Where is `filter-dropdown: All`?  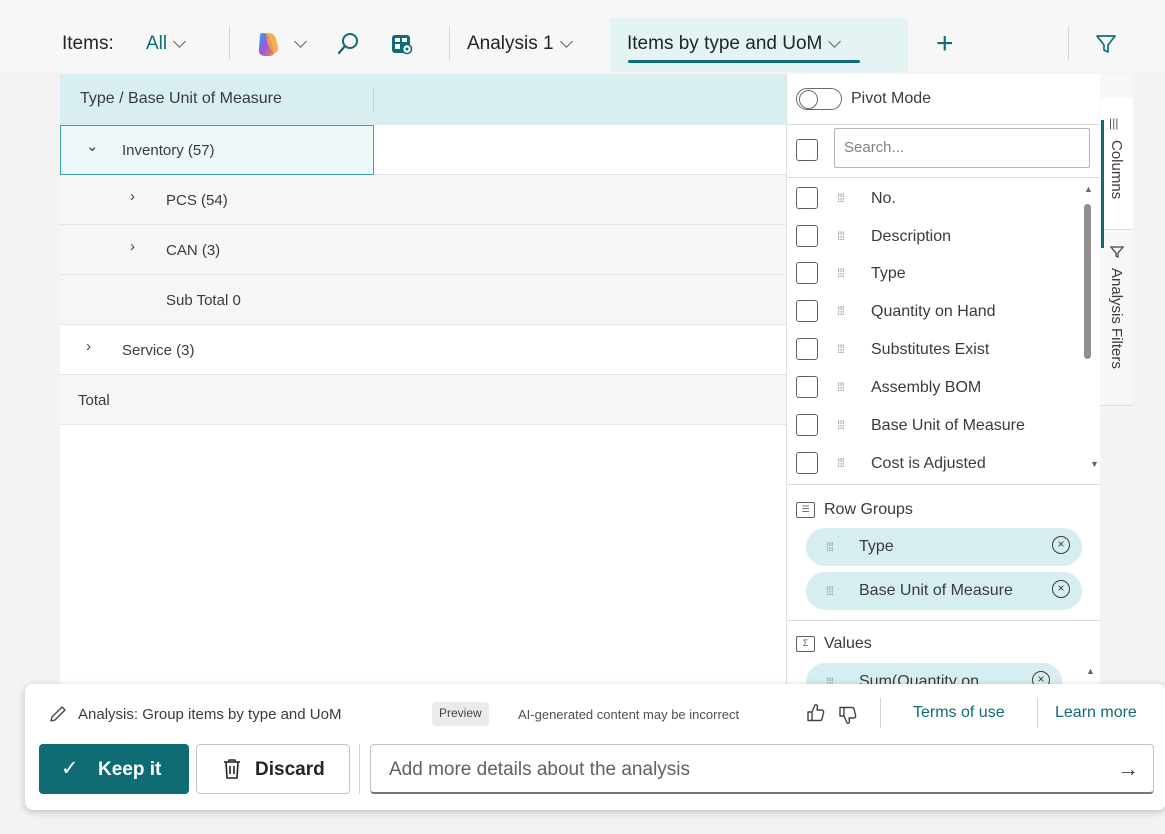 filter-dropdown: All is located at coordinates (166, 44).